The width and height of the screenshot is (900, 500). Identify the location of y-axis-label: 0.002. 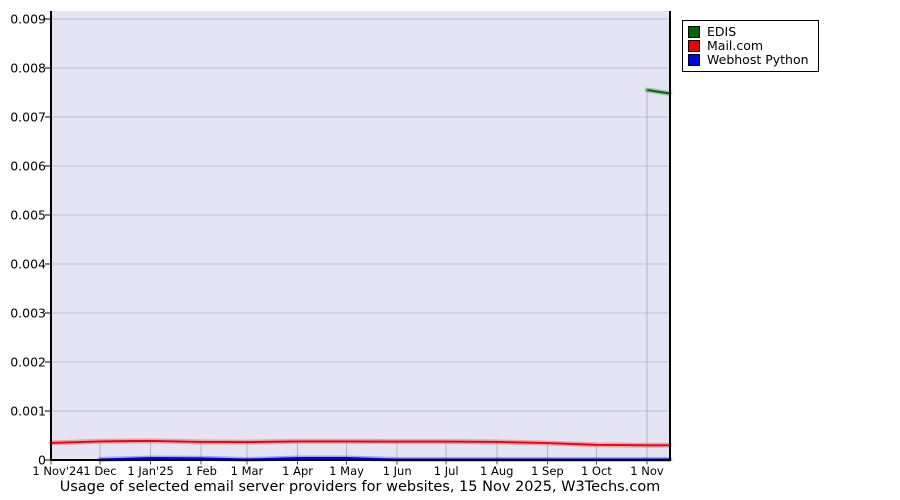
(28, 362).